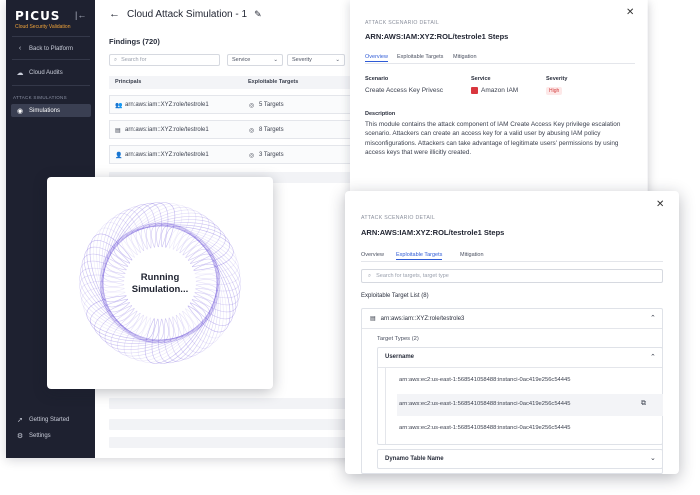 Image resolution: width=700 pixels, height=495 pixels. I want to click on username-accordion-header: Username, so click(399, 357).